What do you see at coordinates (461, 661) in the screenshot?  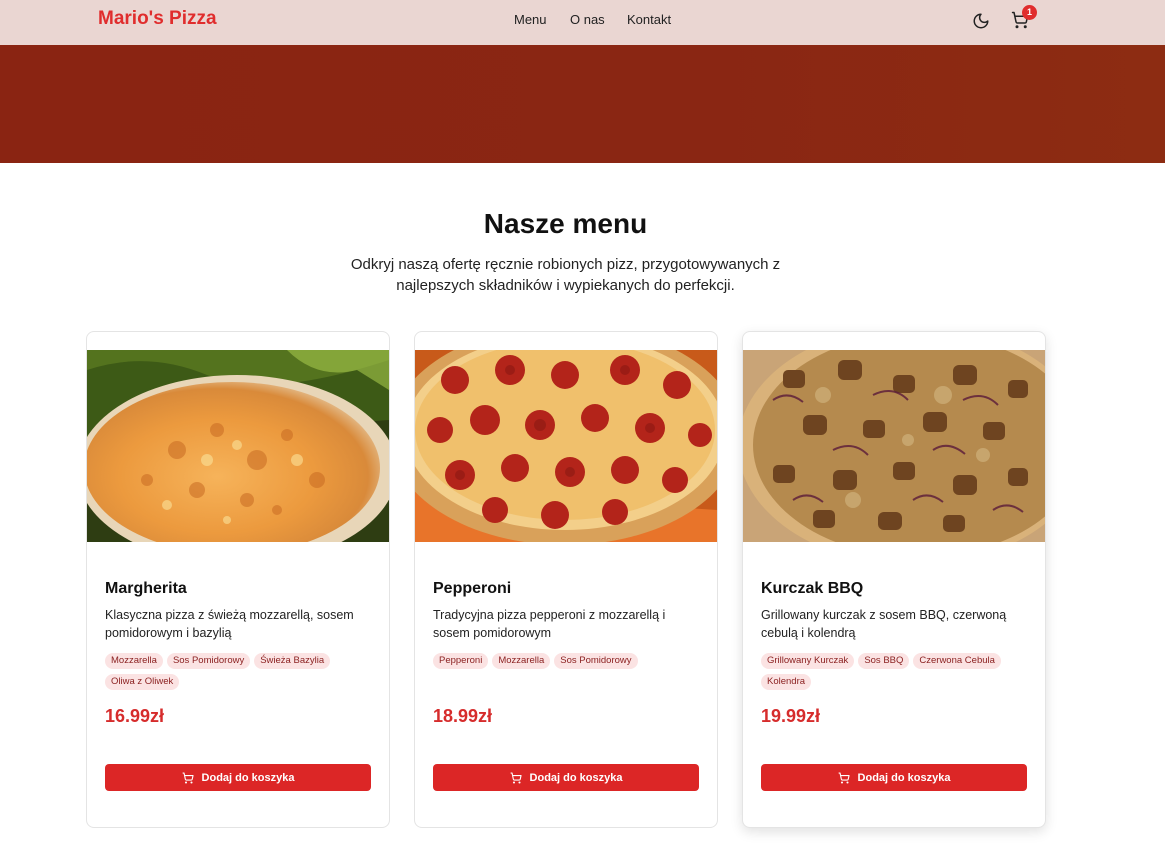 I see `ingredient-tag: Pepperoni` at bounding box center [461, 661].